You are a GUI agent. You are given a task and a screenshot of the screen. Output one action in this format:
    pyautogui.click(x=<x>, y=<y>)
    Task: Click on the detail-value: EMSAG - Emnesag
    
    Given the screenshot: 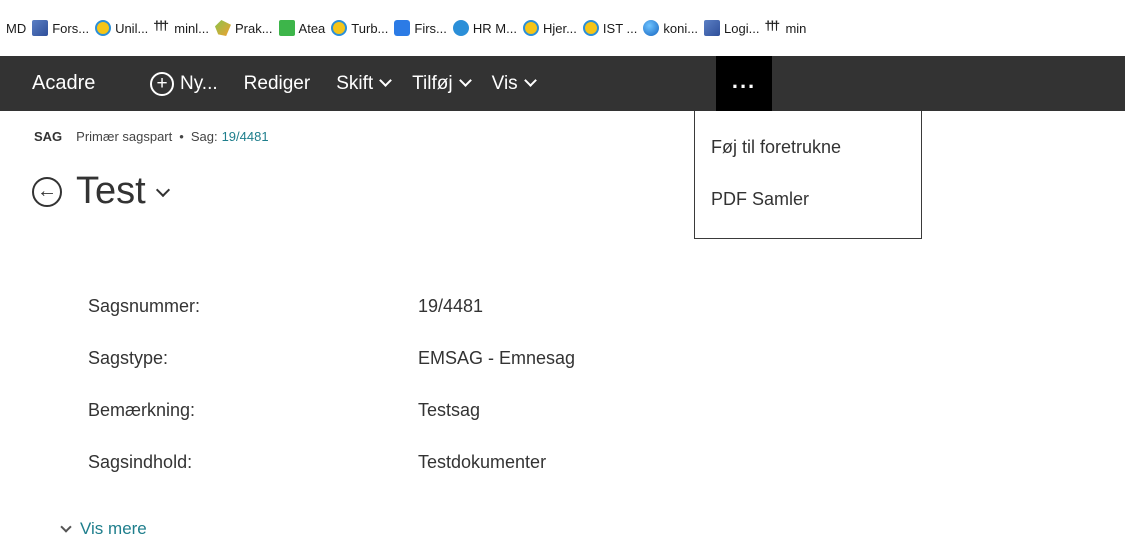 What is the action you would take?
    pyautogui.click(x=497, y=358)
    